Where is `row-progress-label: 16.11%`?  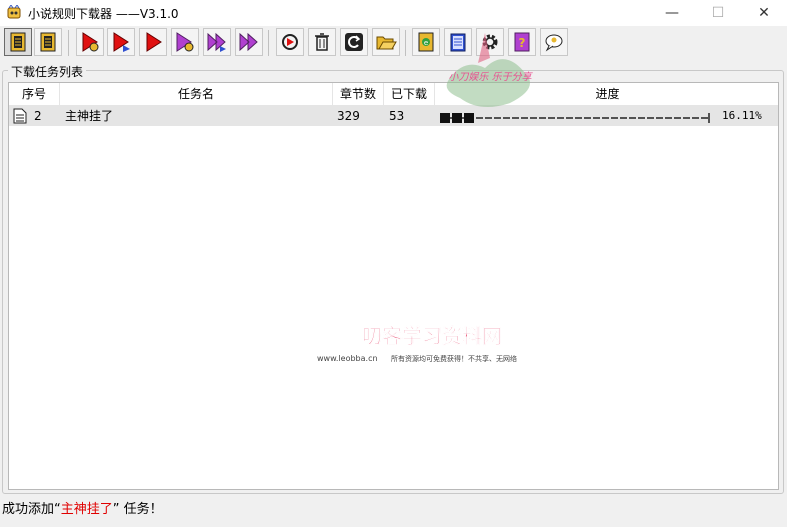
row-progress-label: 16.11% is located at coordinates (742, 115).